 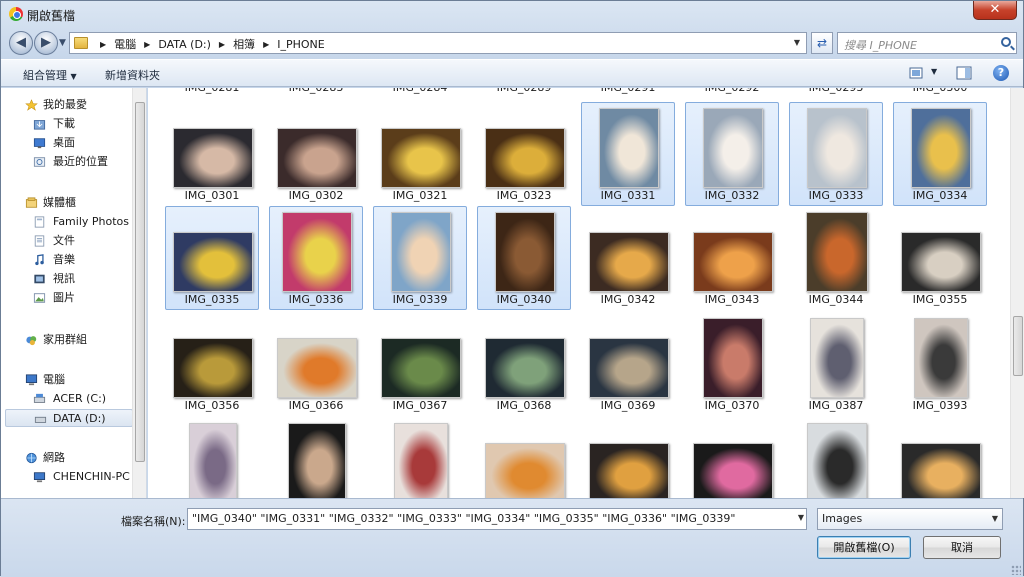 What do you see at coordinates (836, 154) in the screenshot?
I see `file-item: IMG_0333` at bounding box center [836, 154].